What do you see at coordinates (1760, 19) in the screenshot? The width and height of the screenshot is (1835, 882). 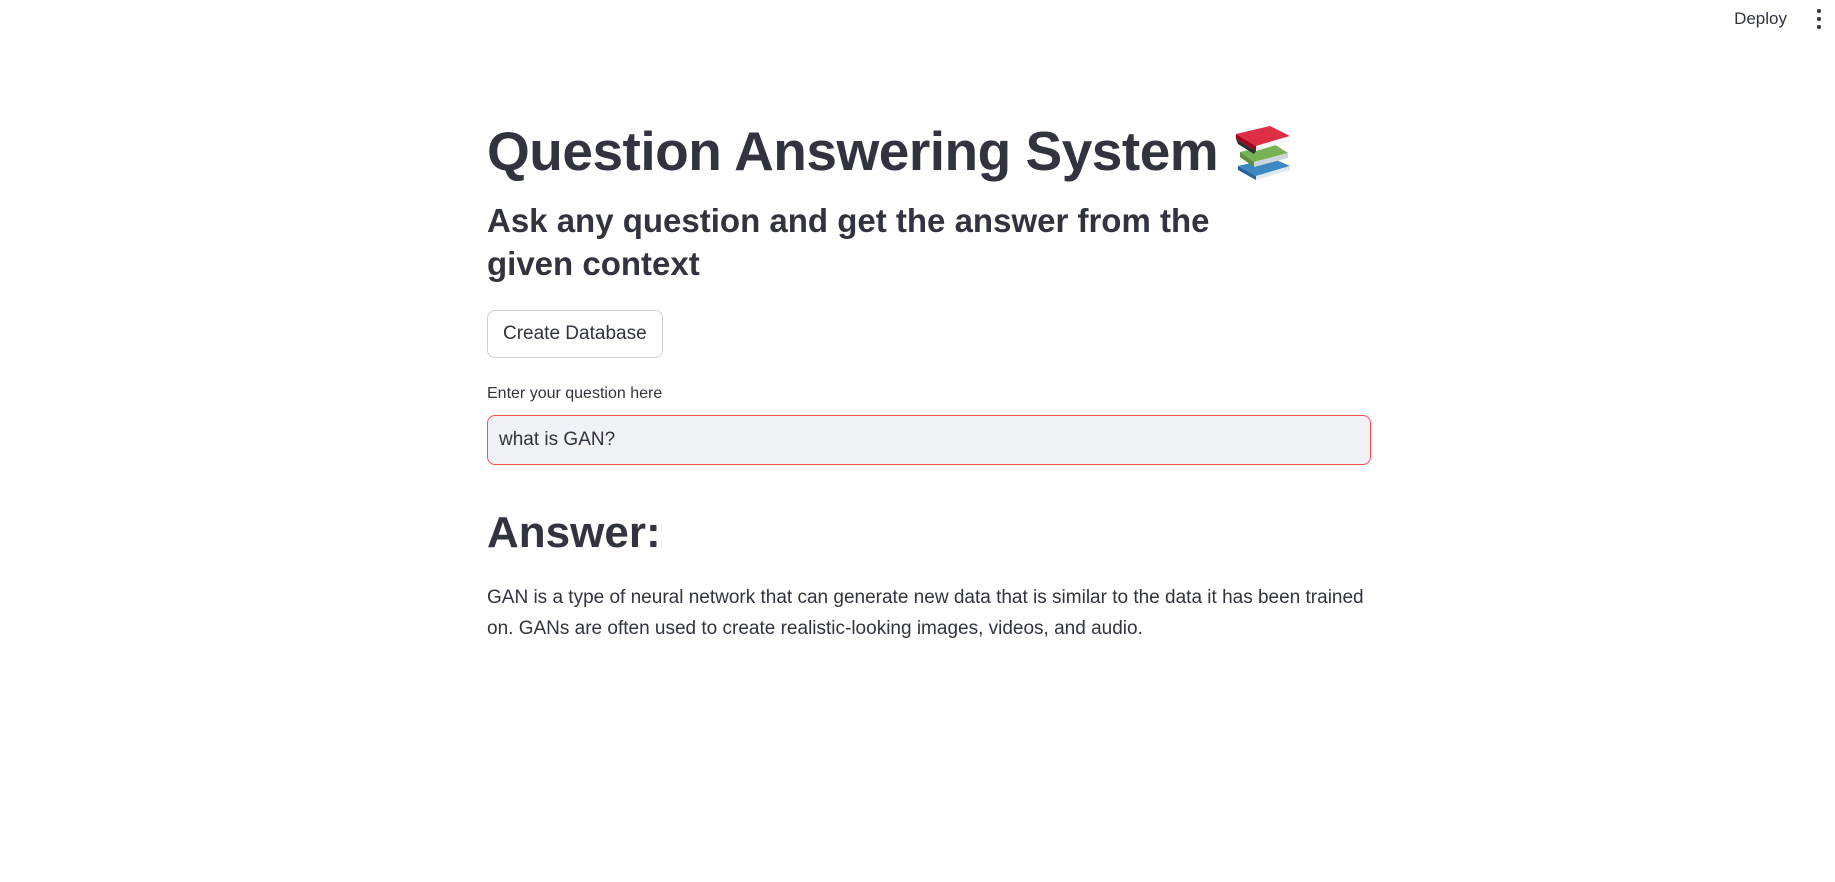 I see `deploy-button: Deploy` at bounding box center [1760, 19].